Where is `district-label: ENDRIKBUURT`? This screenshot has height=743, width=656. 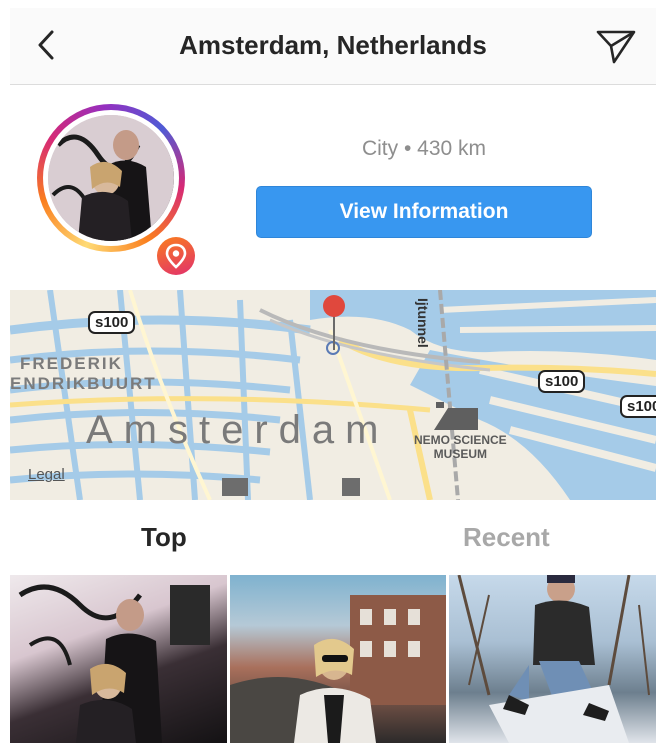 district-label: ENDRIKBUURT is located at coordinates (83, 383).